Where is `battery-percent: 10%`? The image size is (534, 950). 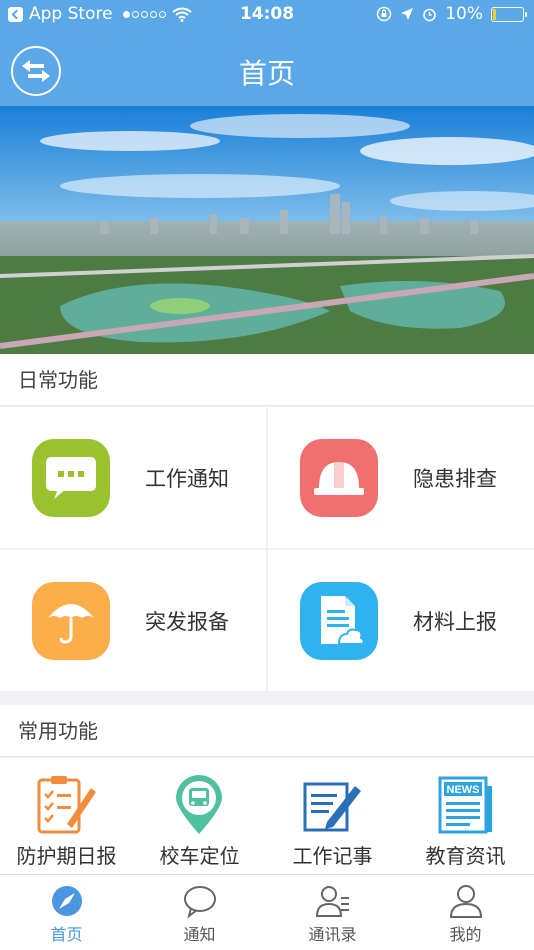
battery-percent: 10% is located at coordinates (464, 14).